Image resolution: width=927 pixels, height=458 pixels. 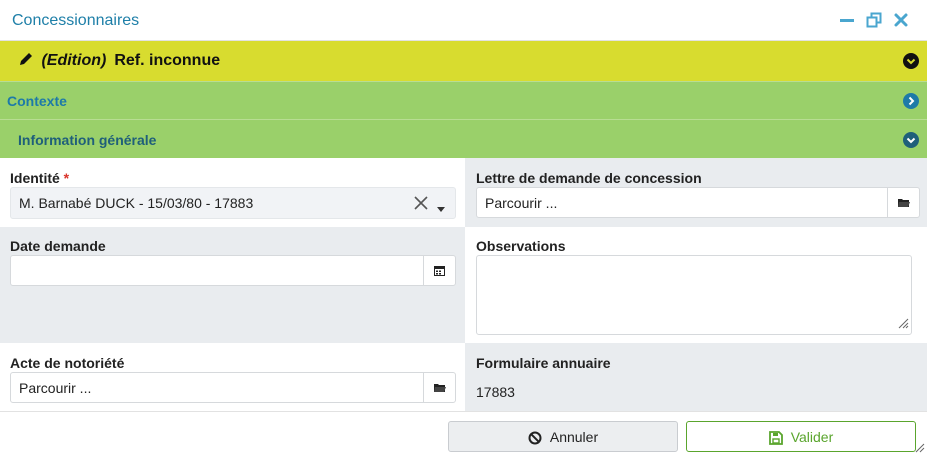 What do you see at coordinates (901, 20) in the screenshot?
I see `close-icon` at bounding box center [901, 20].